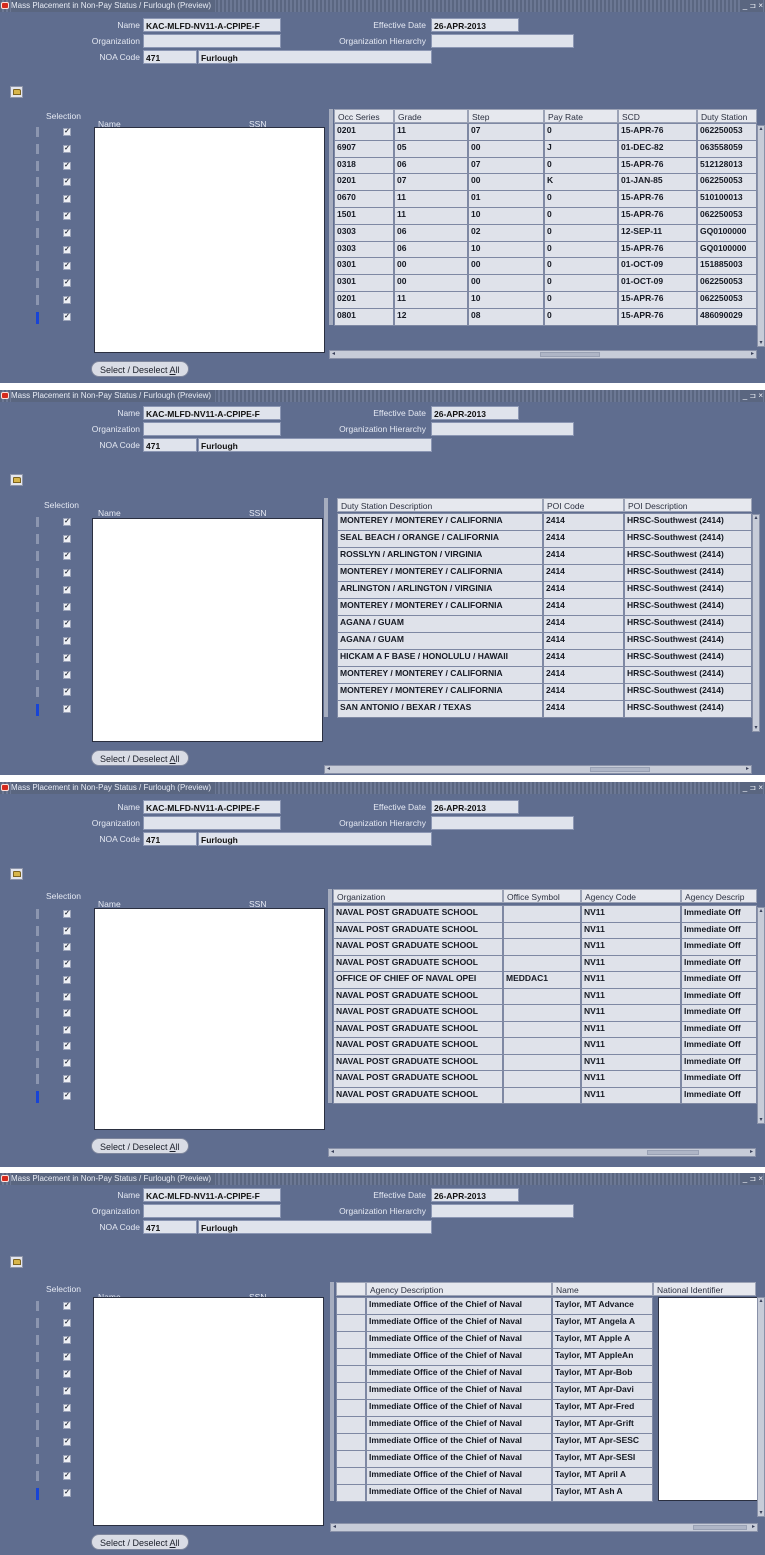 The height and width of the screenshot is (1555, 765). What do you see at coordinates (459, 1425) in the screenshot?
I see `grid-cell: Immediate Office of the Chief of Naval` at bounding box center [459, 1425].